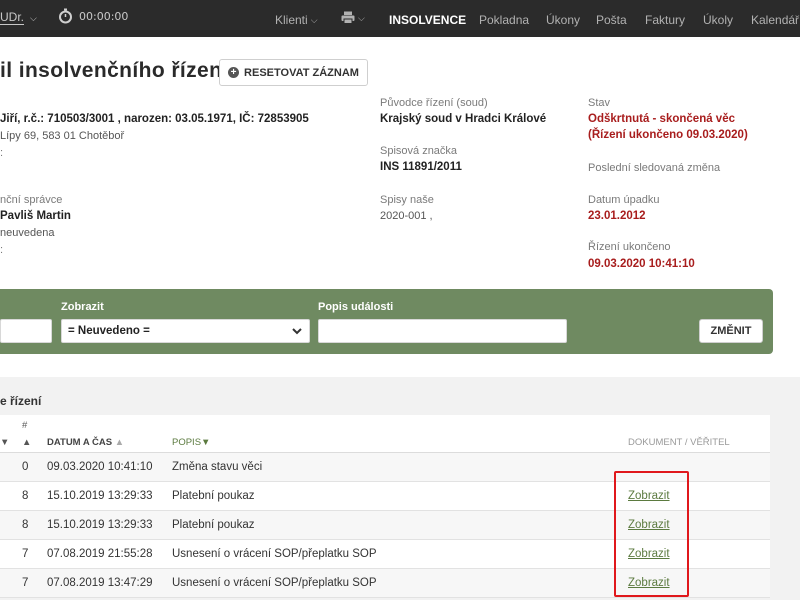 The image size is (800, 600). I want to click on administrator-label: nční správce, so click(31, 200).